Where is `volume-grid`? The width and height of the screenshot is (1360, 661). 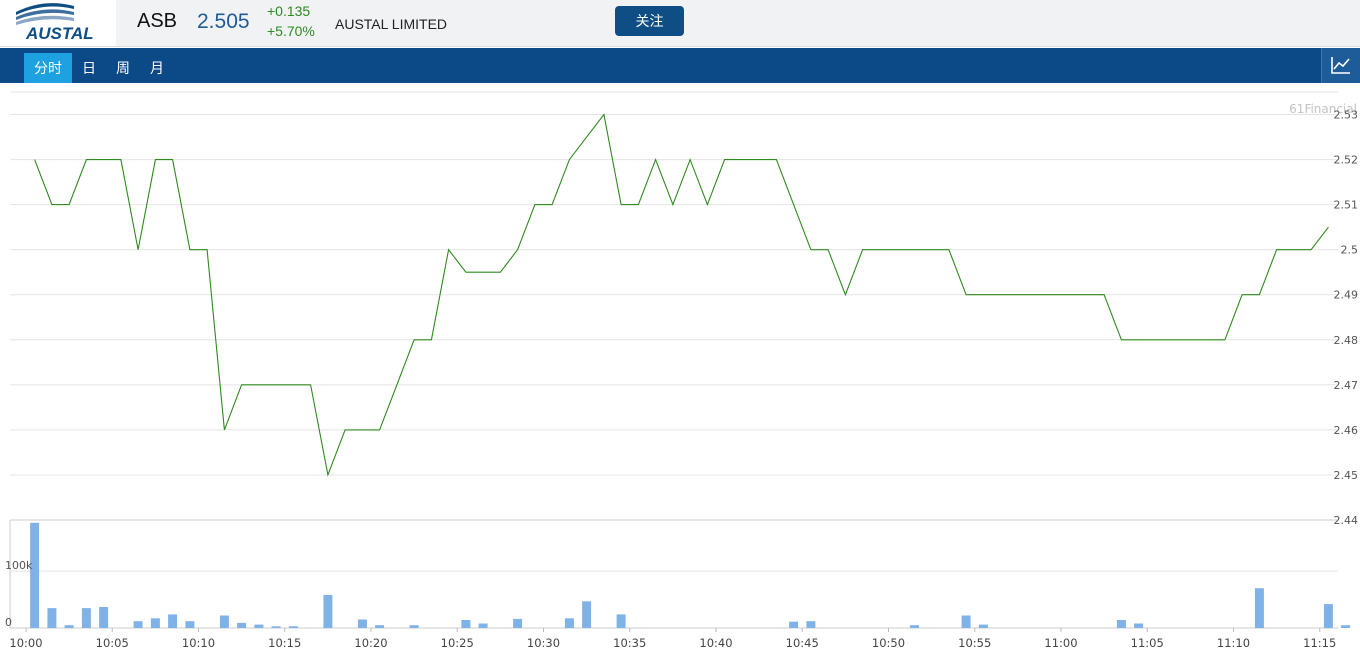 volume-grid is located at coordinates (674, 599).